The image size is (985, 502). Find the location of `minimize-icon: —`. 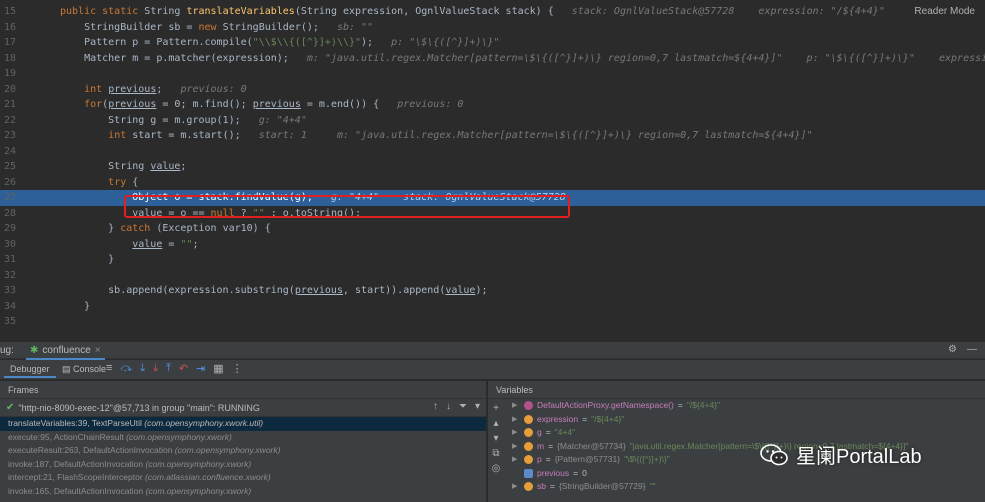

minimize-icon: — is located at coordinates (972, 349).